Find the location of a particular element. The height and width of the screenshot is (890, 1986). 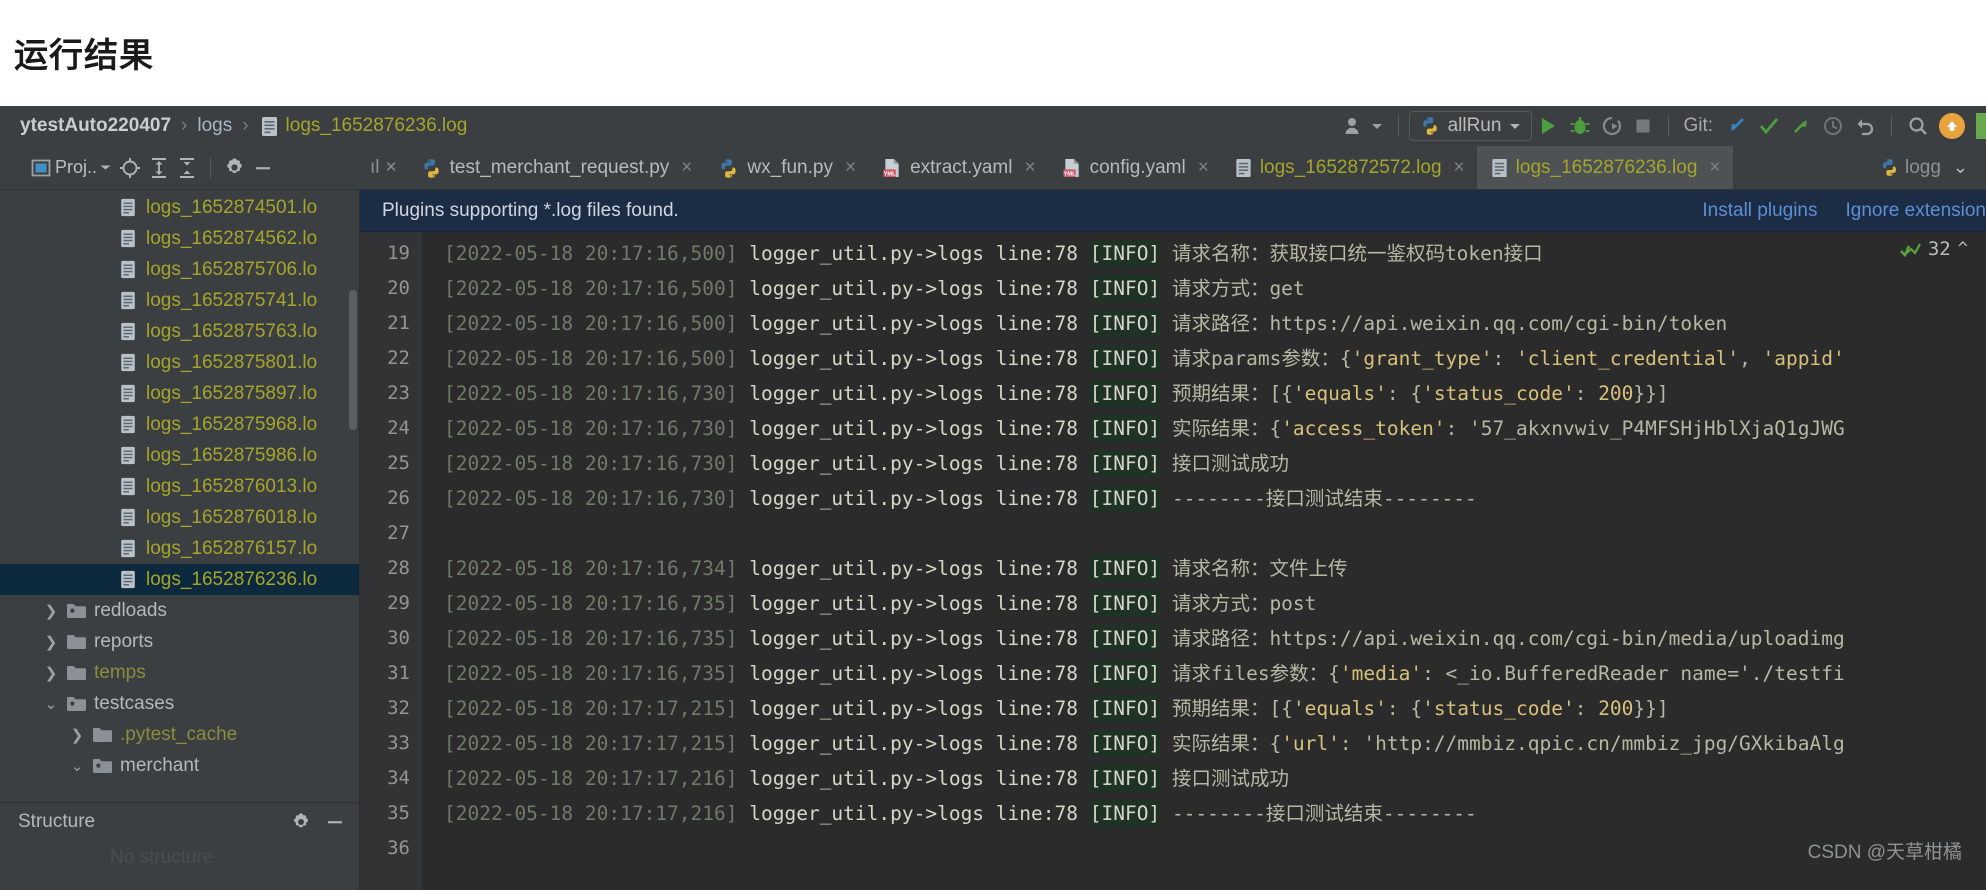

tree-file-row: logs_1652875706.lo is located at coordinates (179, 269).